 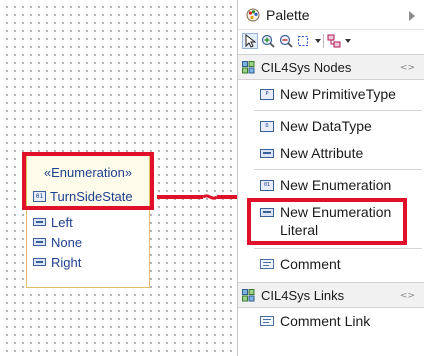 I want to click on primitive-type-icon: P, so click(x=267, y=94).